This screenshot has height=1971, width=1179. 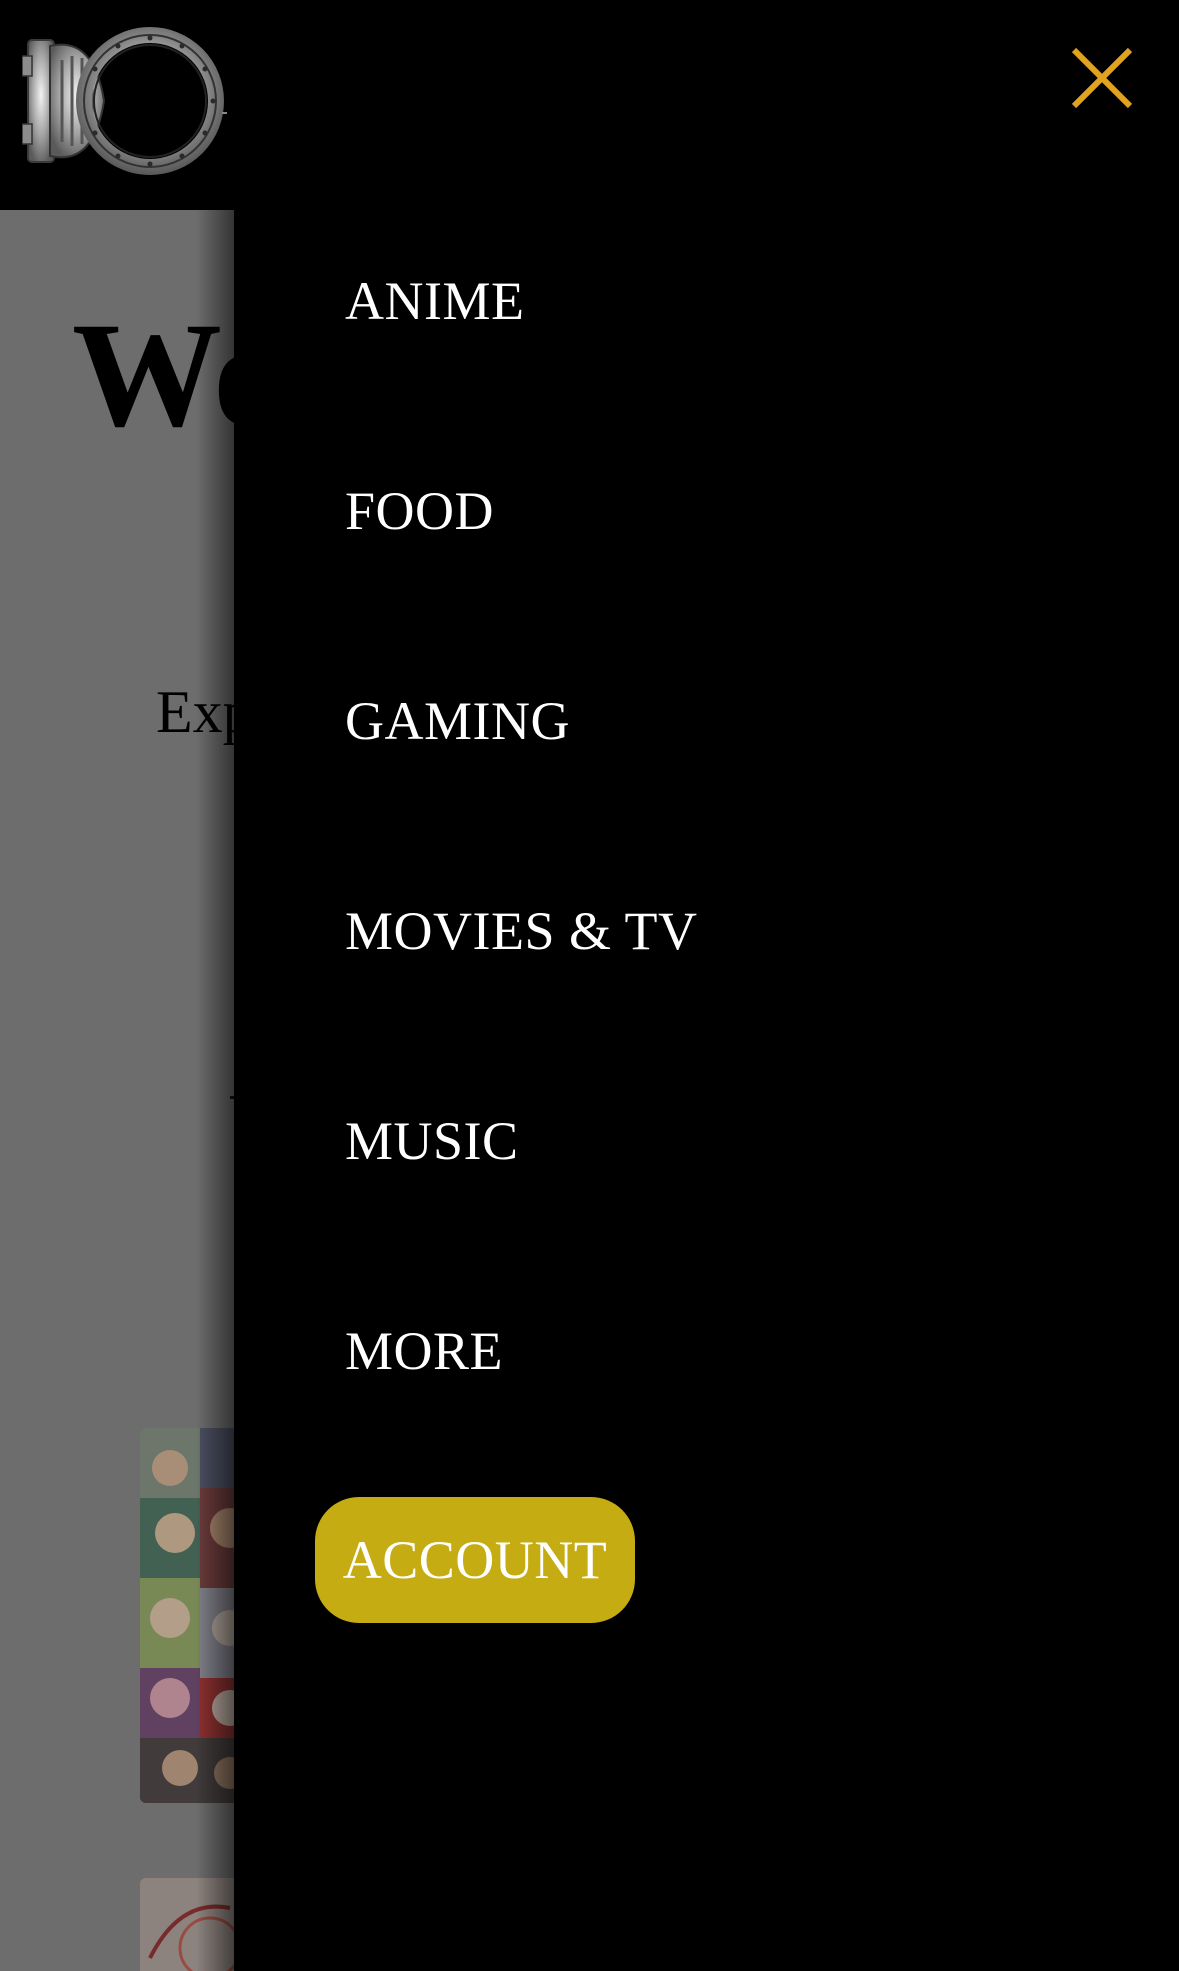 I want to click on menu-item-more: MORE, so click(x=424, y=1351).